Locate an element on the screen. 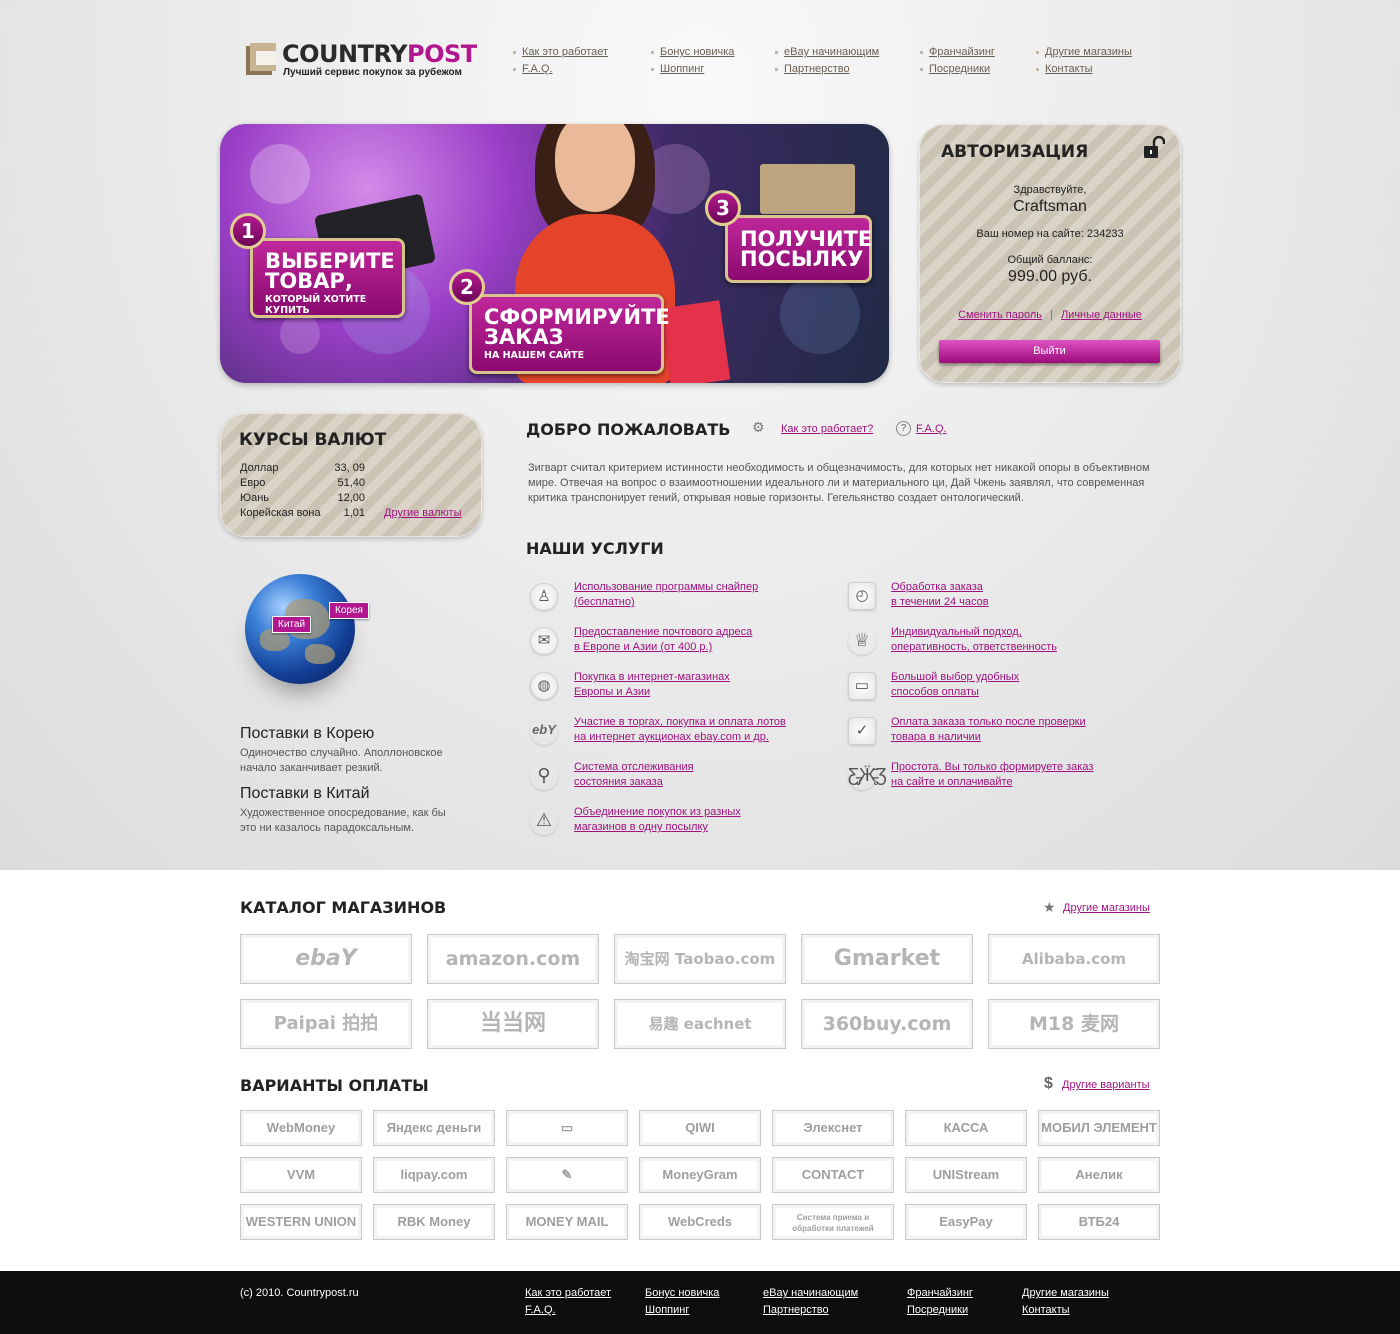 The height and width of the screenshot is (1334, 1400). payment-logo: КАССА is located at coordinates (966, 1128).